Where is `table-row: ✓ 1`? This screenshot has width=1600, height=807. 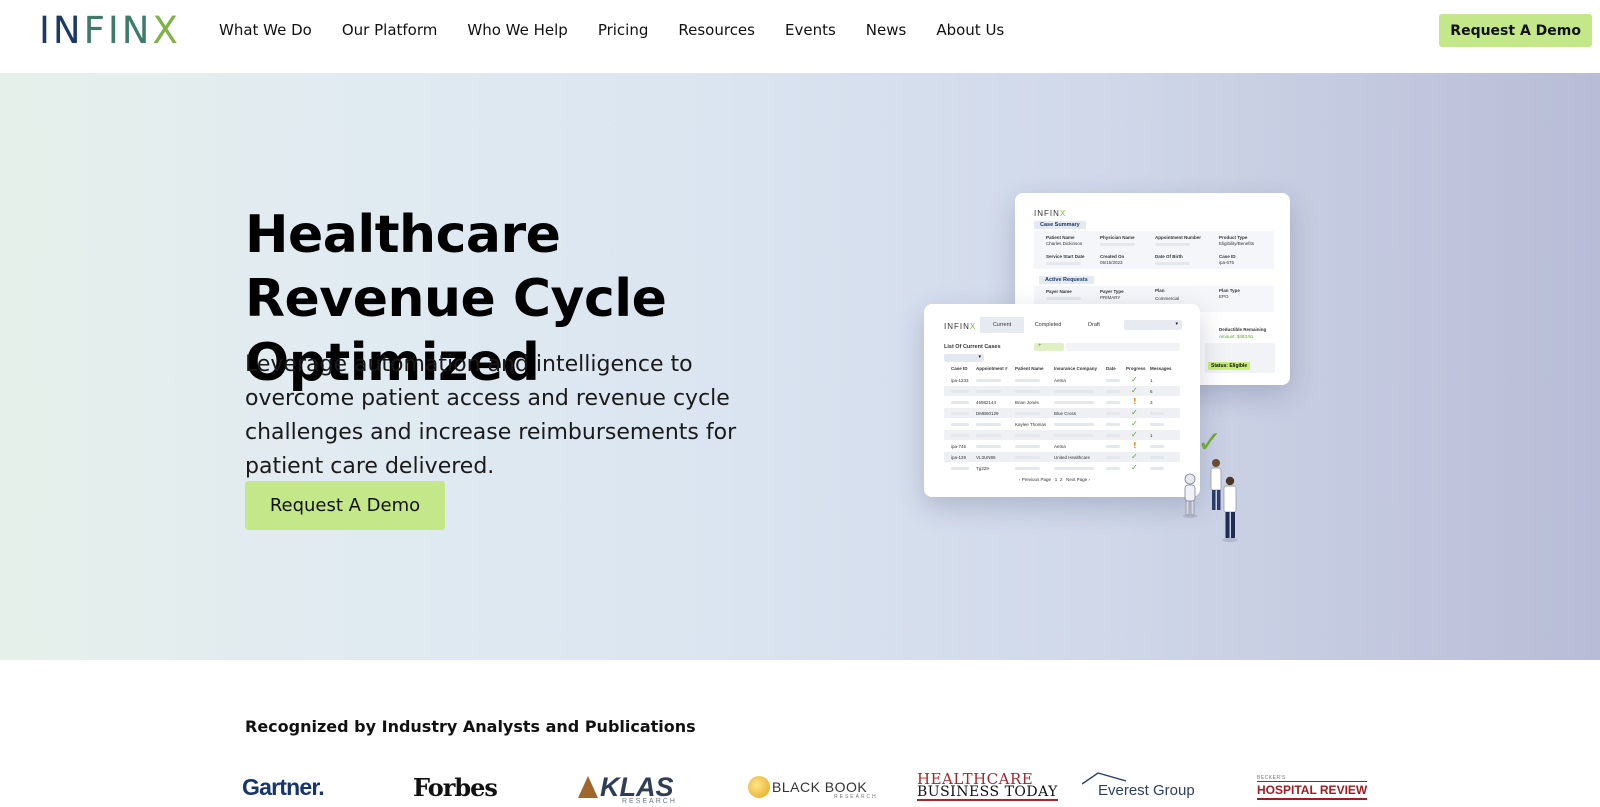
table-row: ✓ 1 is located at coordinates (1062, 435).